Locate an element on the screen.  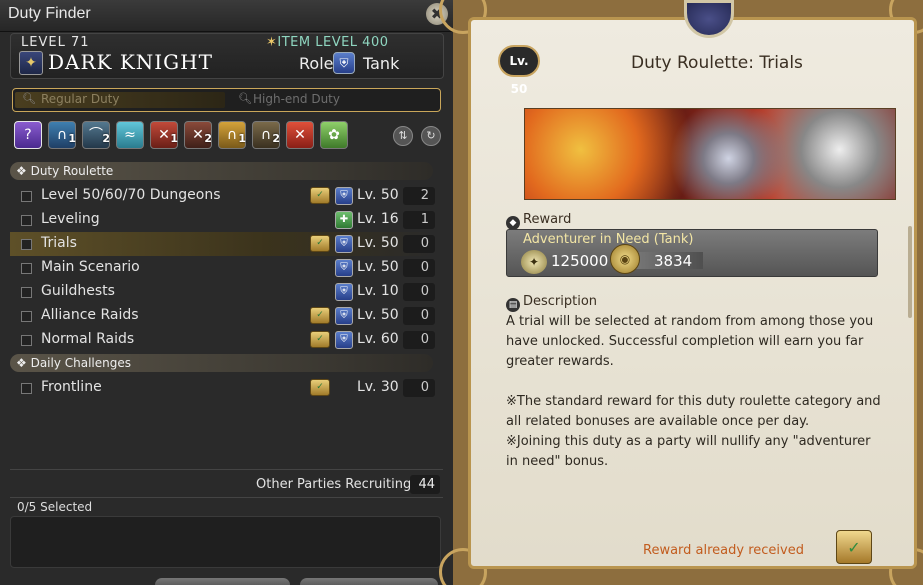
sort-icon: ⇅ is located at coordinates (403, 136).